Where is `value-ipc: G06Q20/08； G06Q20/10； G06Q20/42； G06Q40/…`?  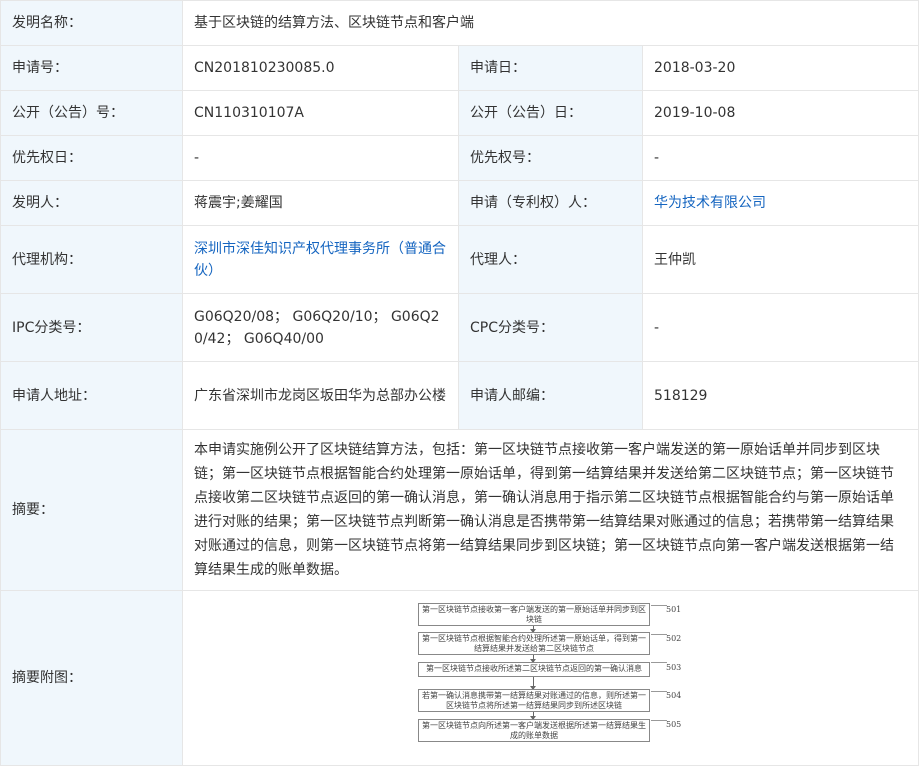 value-ipc: G06Q20/08； G06Q20/10； G06Q20/42； G06Q40/… is located at coordinates (320, 327).